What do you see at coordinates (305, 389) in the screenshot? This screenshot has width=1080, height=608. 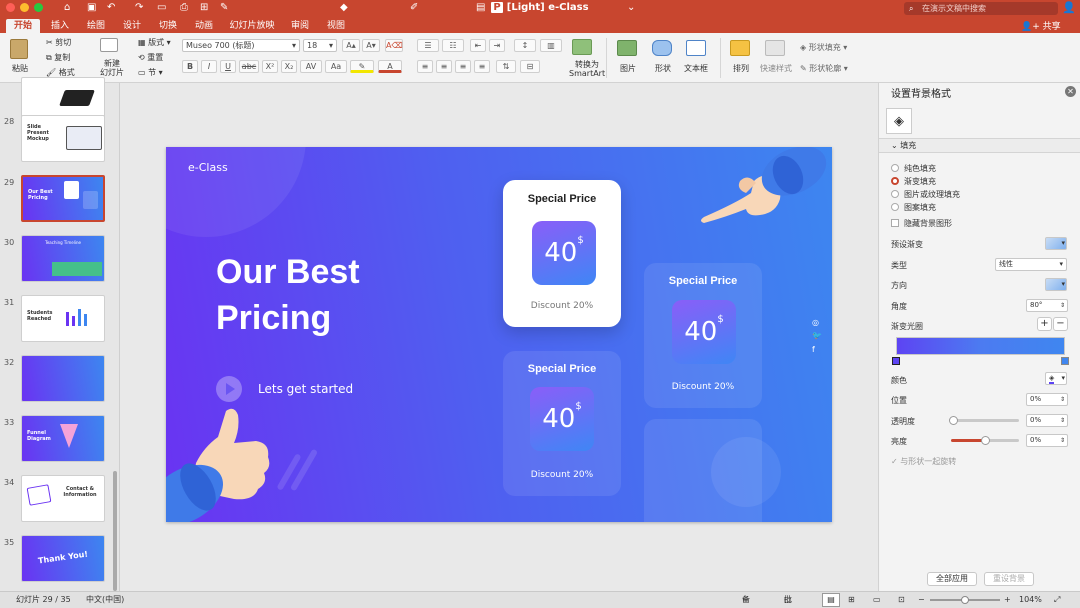 I see `cta-text: Lets get started` at bounding box center [305, 389].